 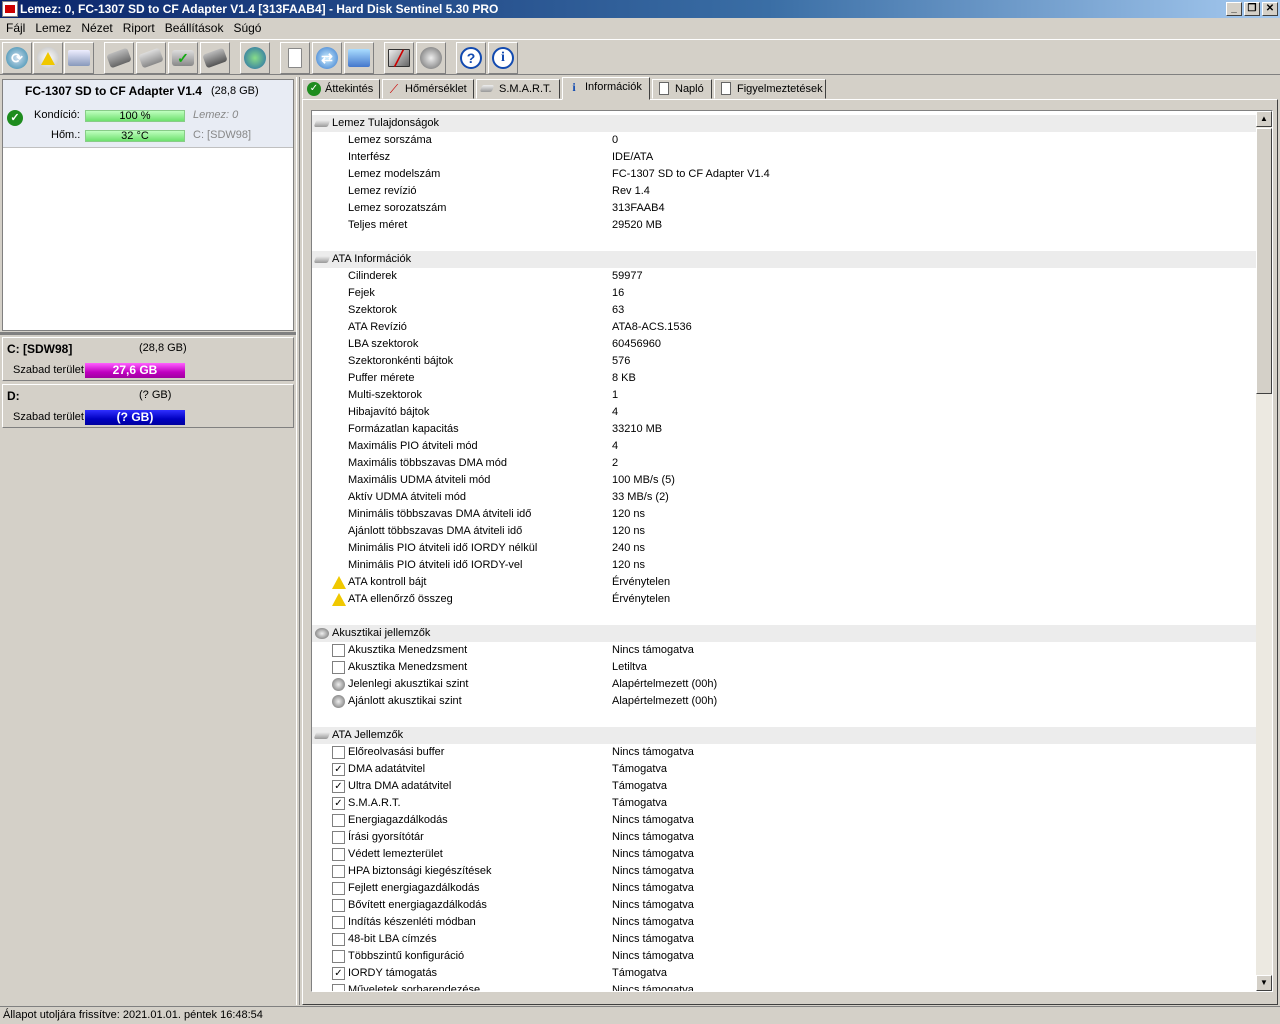 What do you see at coordinates (471, 58) in the screenshot?
I see `help-button: ?` at bounding box center [471, 58].